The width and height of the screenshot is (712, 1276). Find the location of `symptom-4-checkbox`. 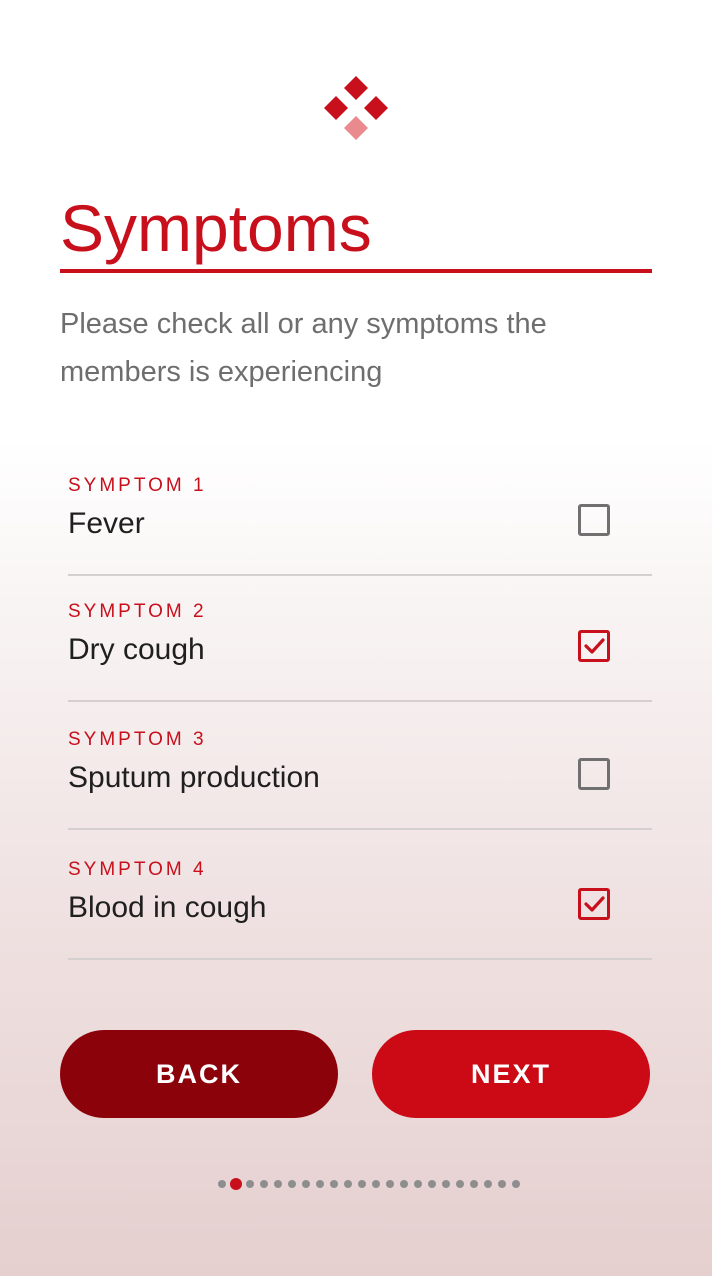

symptom-4-checkbox is located at coordinates (594, 904).